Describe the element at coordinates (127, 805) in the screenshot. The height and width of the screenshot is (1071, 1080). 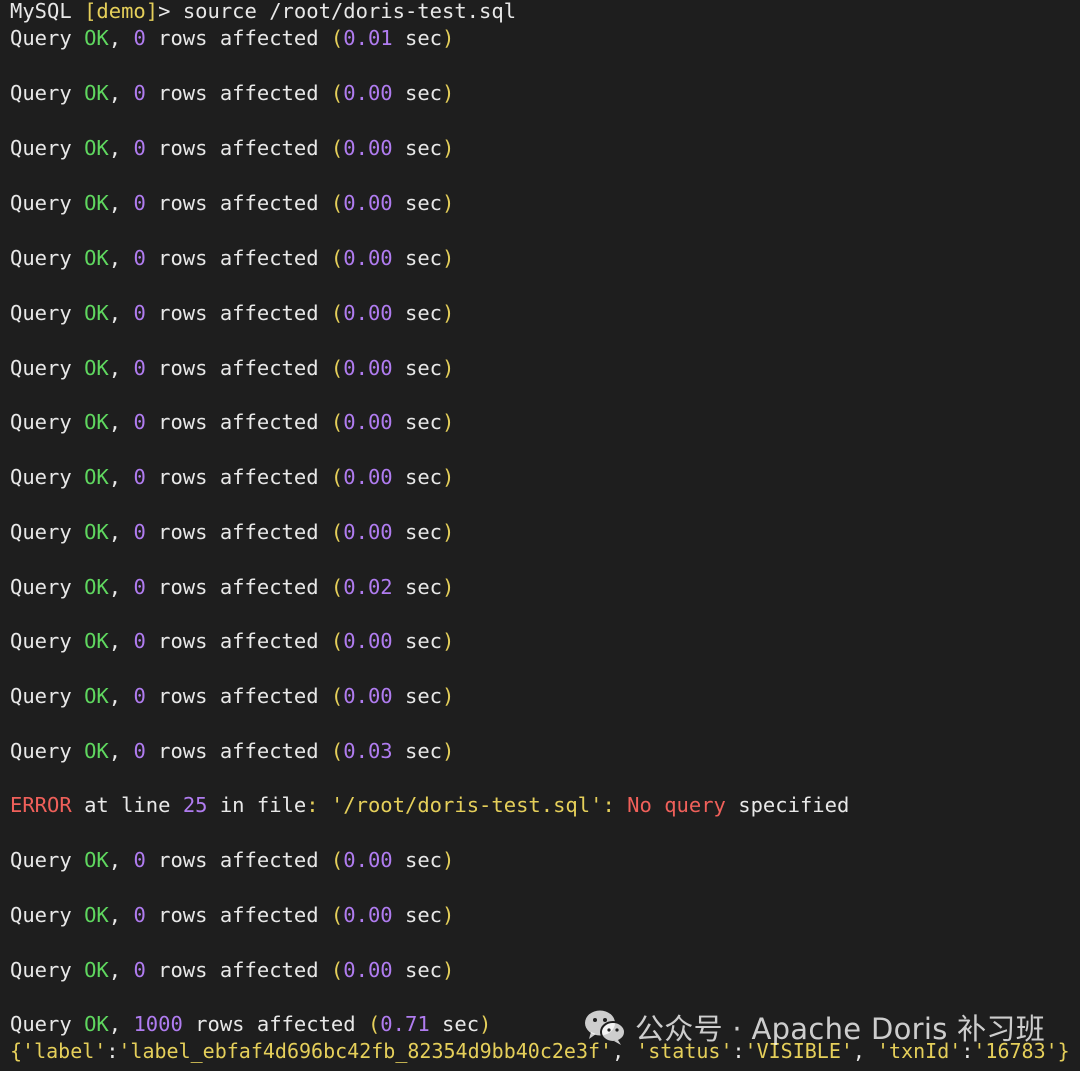
I see `error-at-line: at line` at that location.